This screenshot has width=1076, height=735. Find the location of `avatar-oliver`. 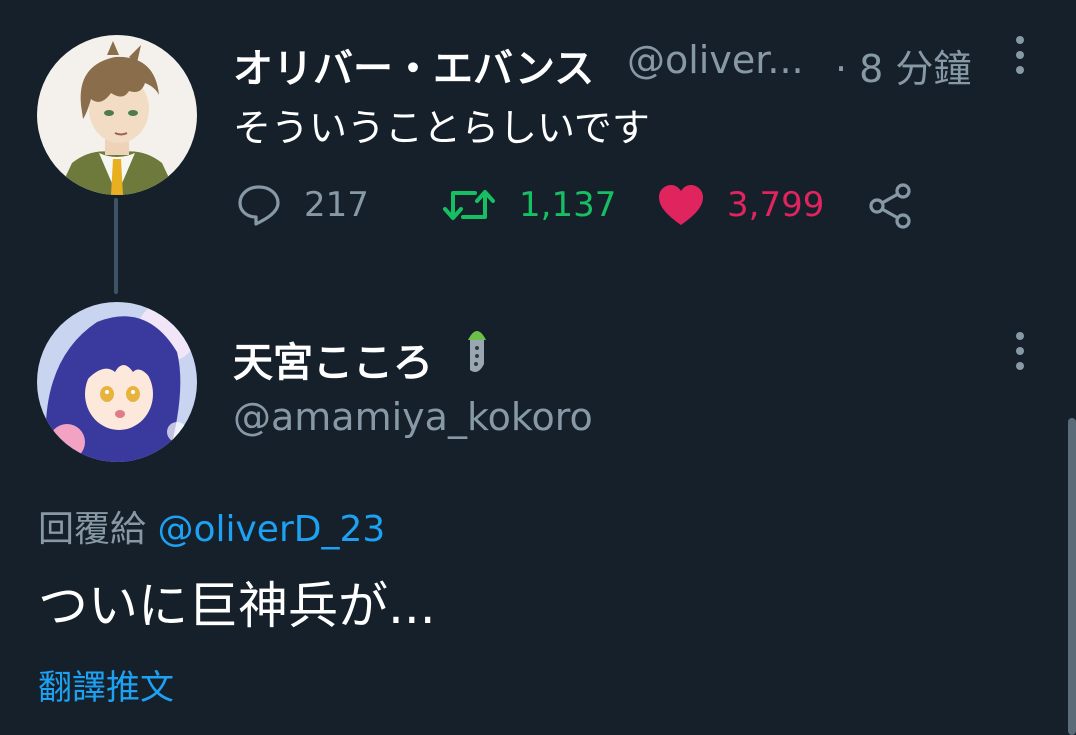

avatar-oliver is located at coordinates (117, 115).